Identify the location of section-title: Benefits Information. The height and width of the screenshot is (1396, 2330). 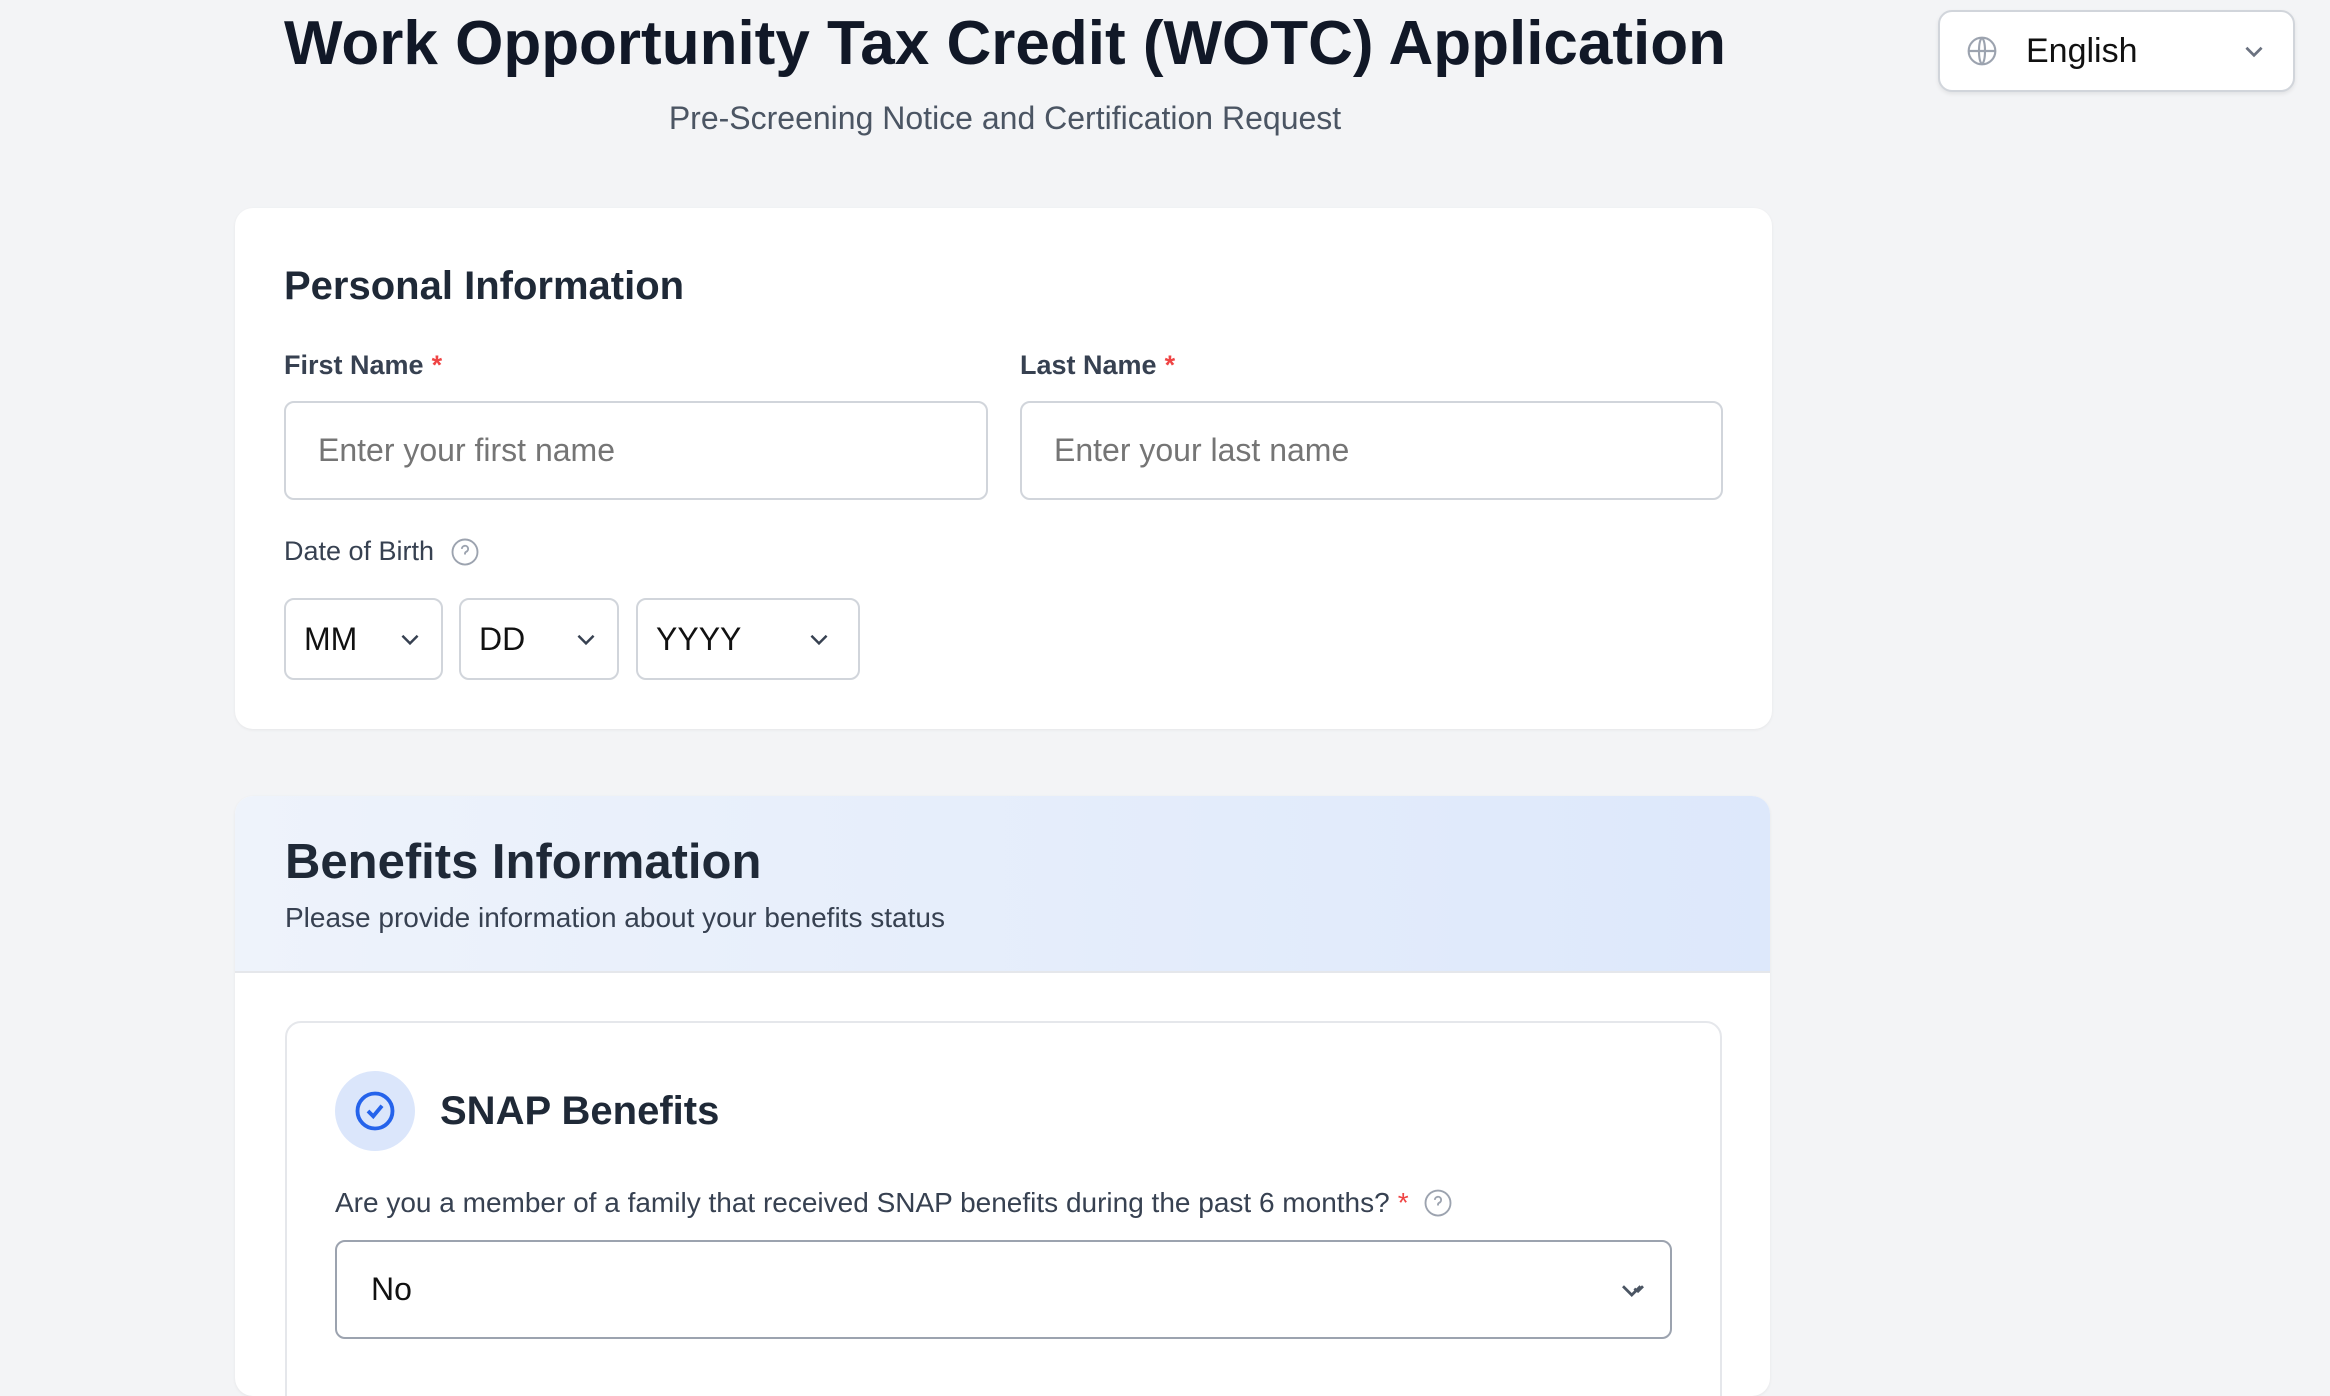
(523, 862).